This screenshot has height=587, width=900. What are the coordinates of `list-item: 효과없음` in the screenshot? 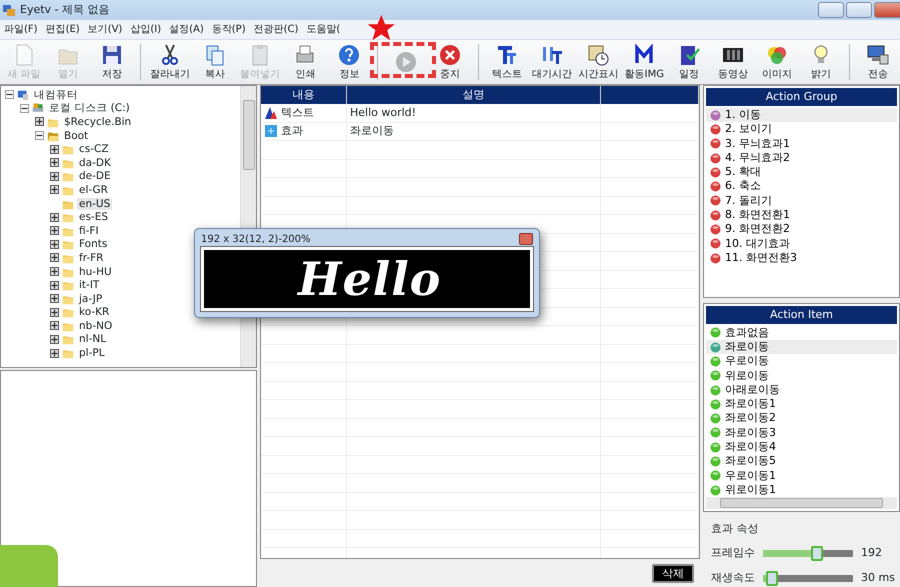 It's located at (801, 333).